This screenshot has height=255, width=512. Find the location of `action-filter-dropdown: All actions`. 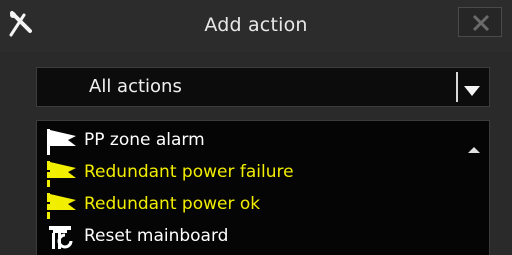

action-filter-dropdown: All actions is located at coordinates (263, 87).